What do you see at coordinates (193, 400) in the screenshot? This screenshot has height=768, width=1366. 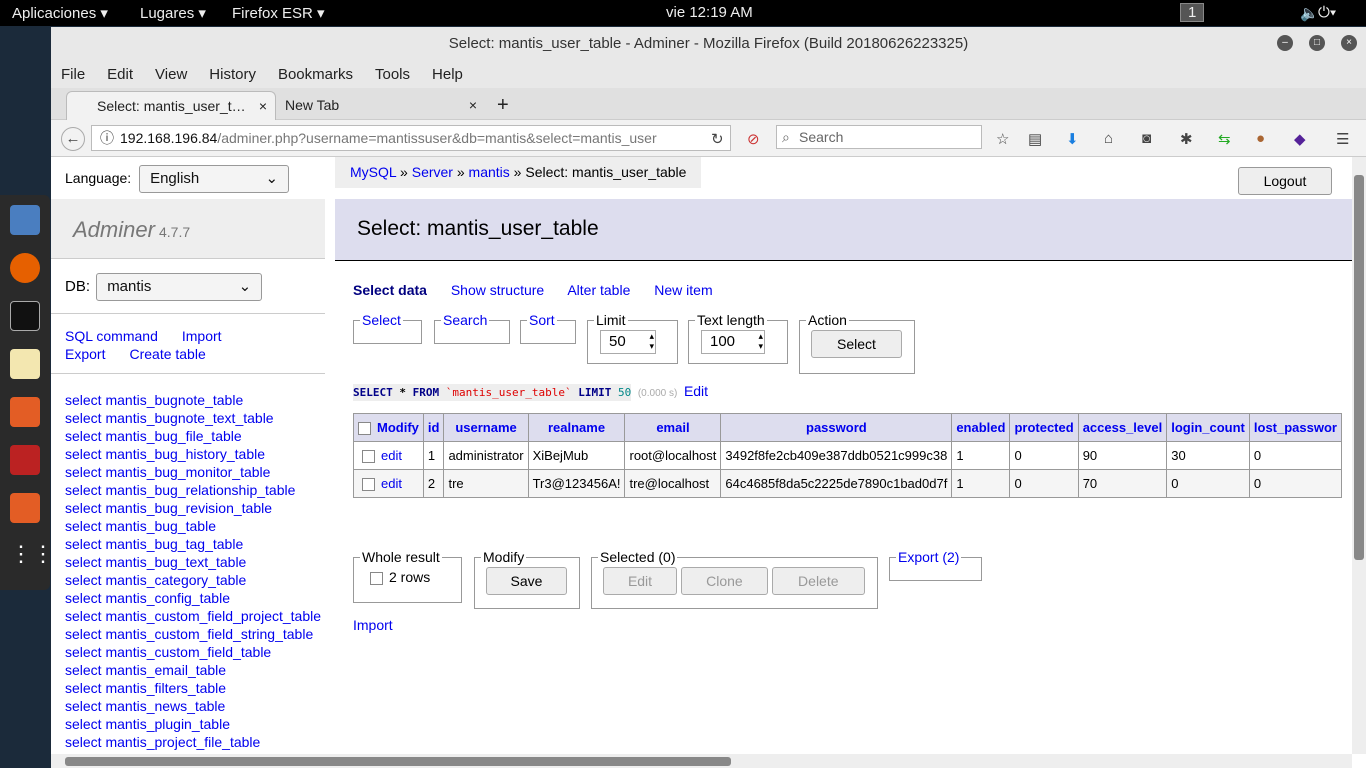 I see `sidebar-table-link: select mantis_bugnote_table` at bounding box center [193, 400].